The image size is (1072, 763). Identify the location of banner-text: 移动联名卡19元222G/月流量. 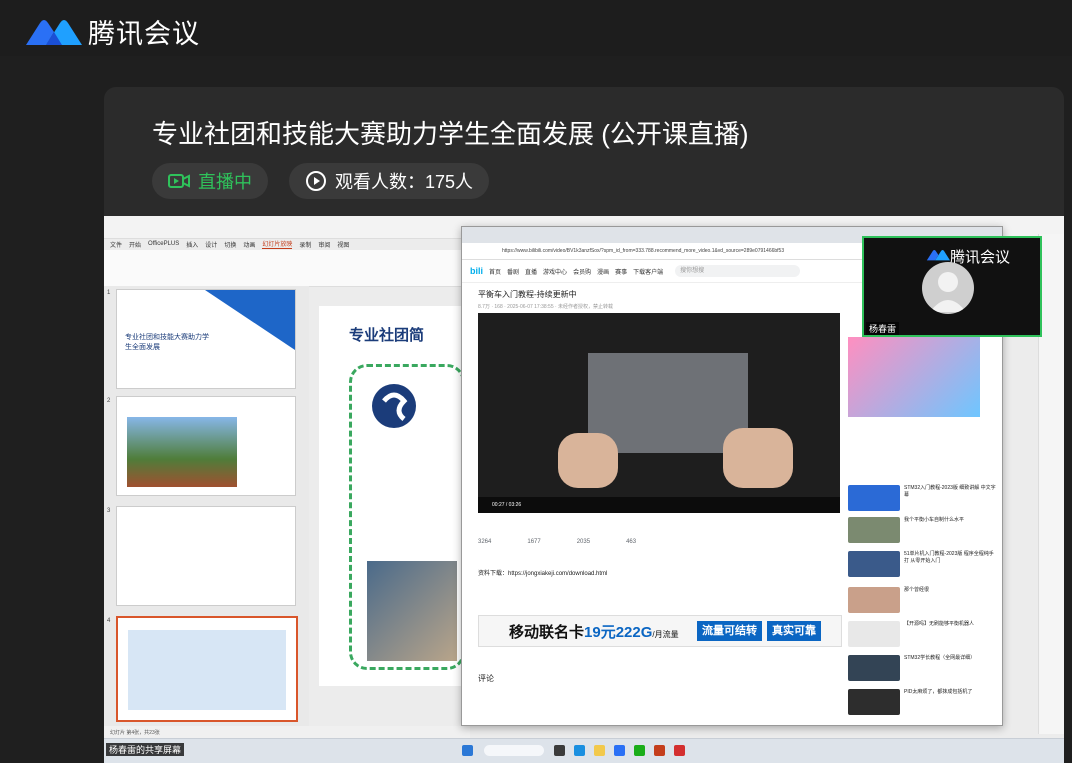
(594, 632).